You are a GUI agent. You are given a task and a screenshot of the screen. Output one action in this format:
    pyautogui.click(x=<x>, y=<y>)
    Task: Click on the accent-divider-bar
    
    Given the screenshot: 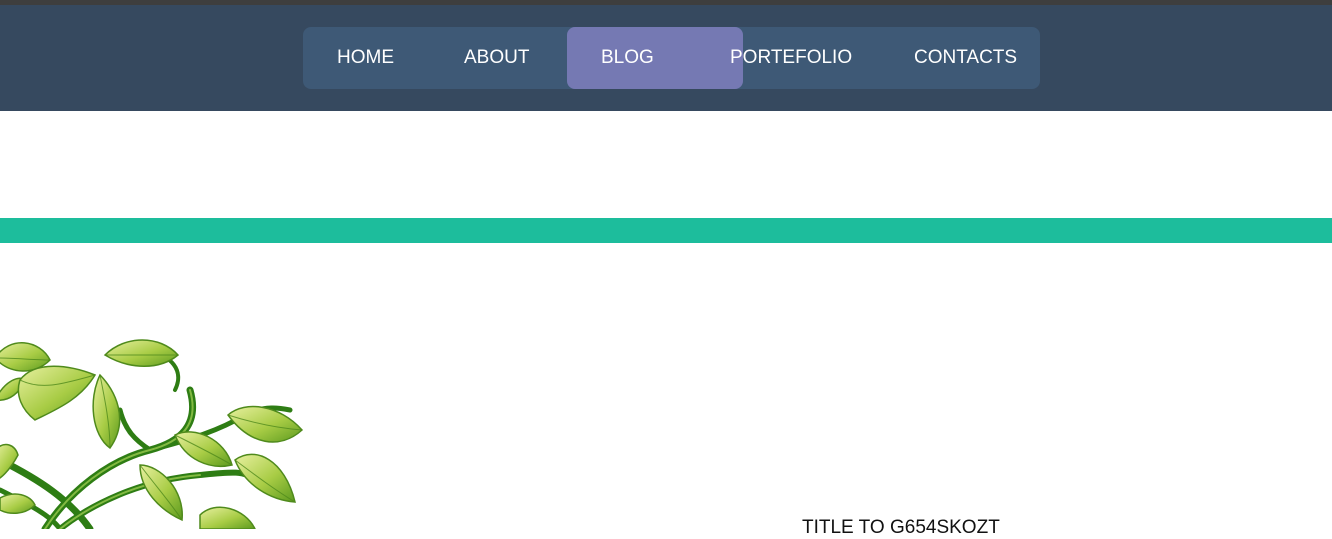 What is the action you would take?
    pyautogui.click(x=666, y=230)
    